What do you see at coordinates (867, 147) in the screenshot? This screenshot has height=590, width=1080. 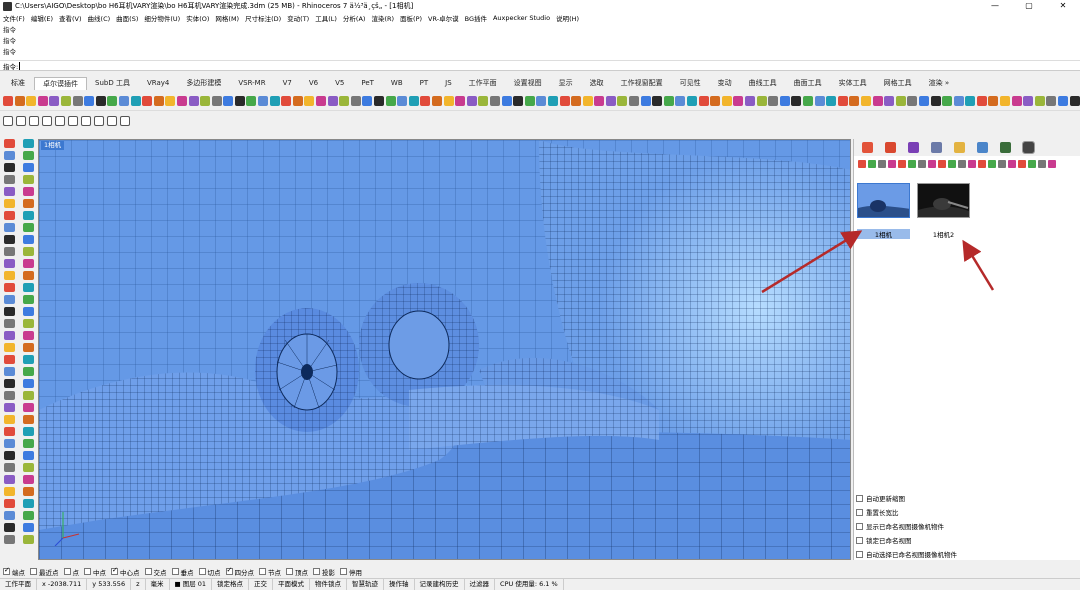 I see `color-wheel-icon` at bounding box center [867, 147].